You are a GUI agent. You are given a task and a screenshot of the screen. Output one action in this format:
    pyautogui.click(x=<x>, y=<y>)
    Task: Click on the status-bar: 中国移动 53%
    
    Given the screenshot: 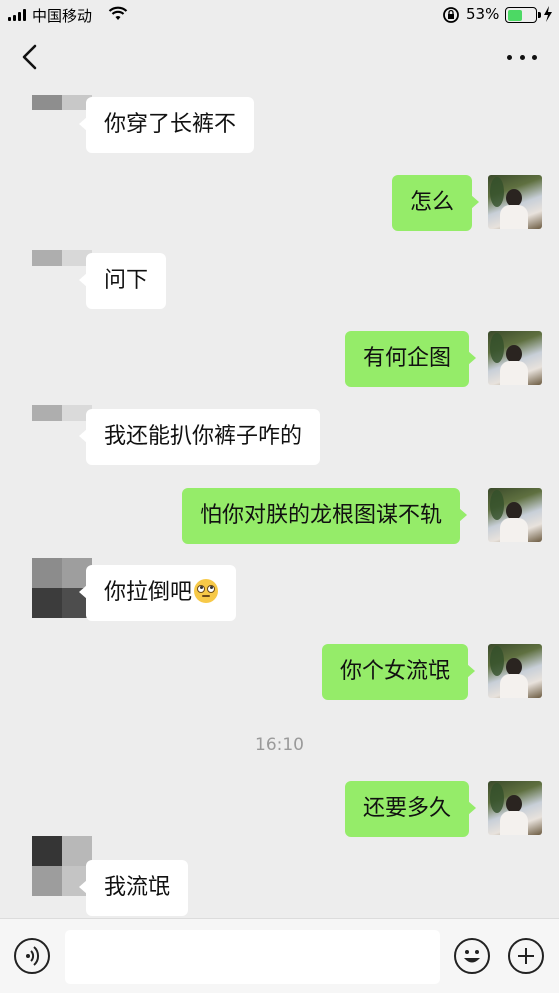 What is the action you would take?
    pyautogui.click(x=279, y=15)
    